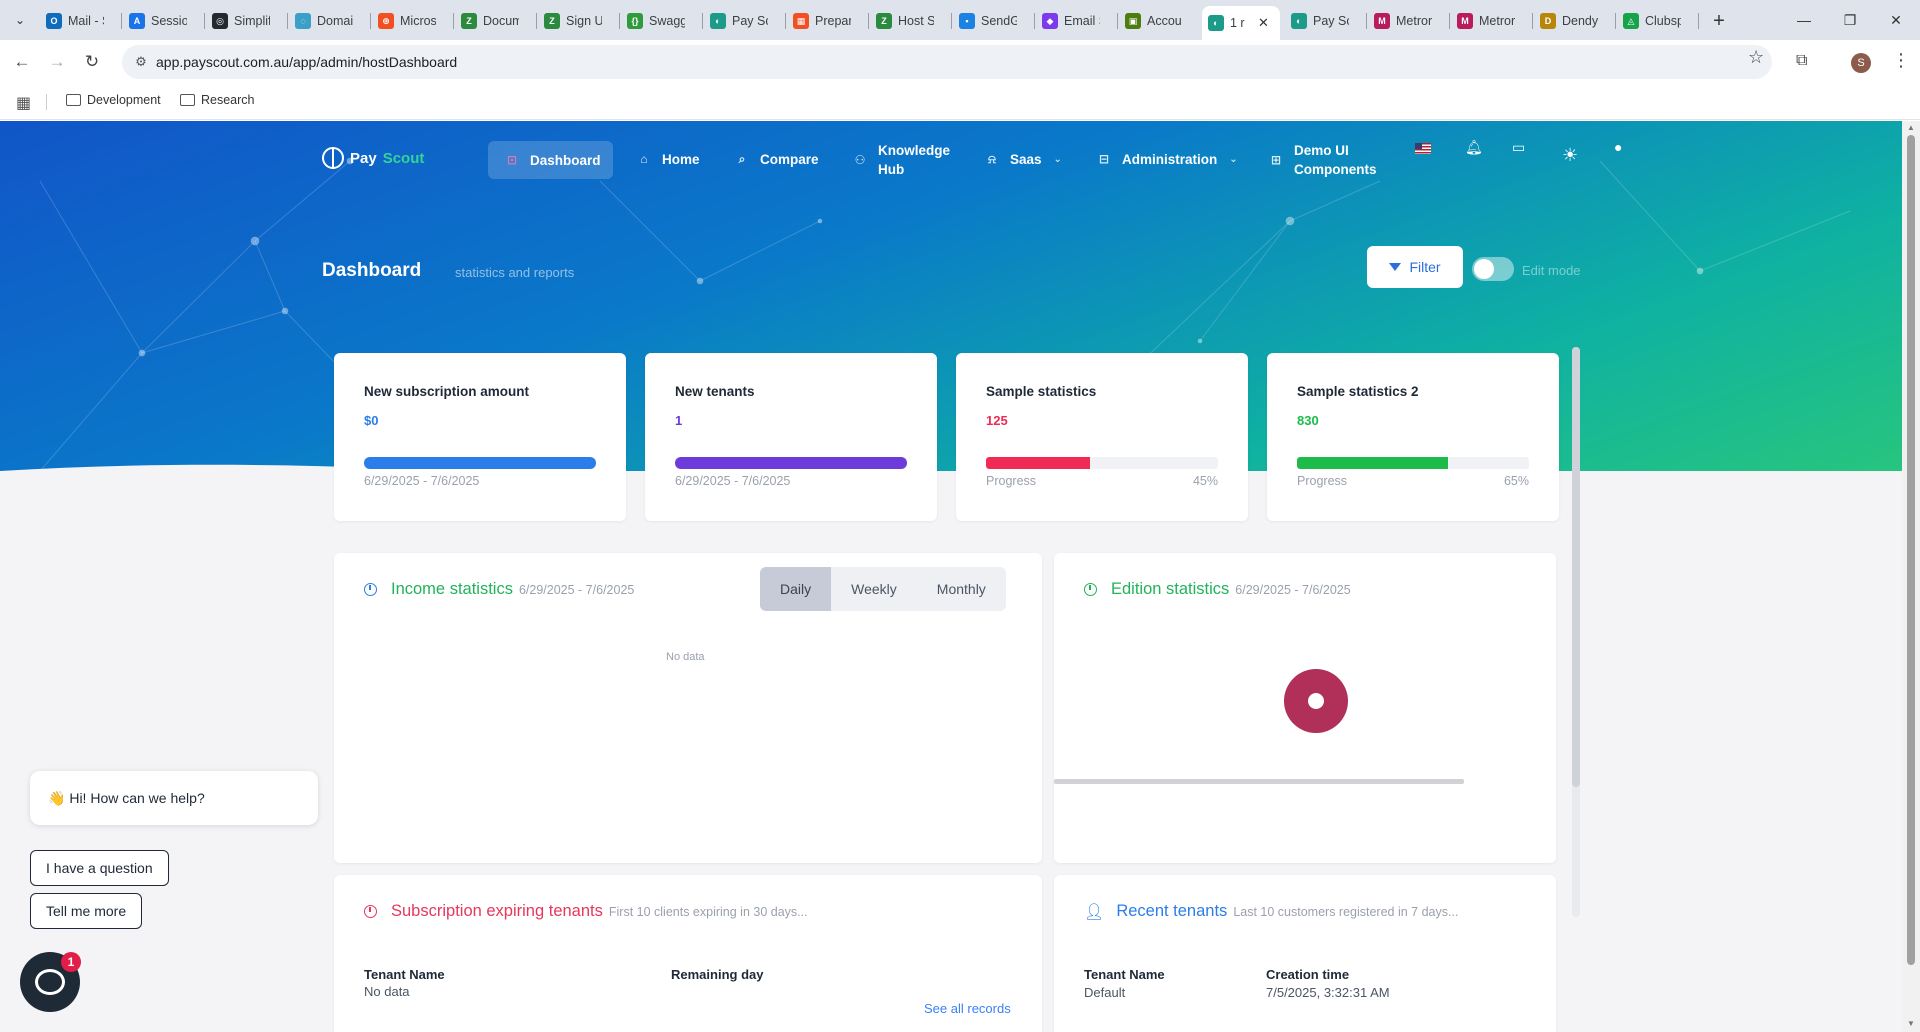  What do you see at coordinates (328, 21) in the screenshot?
I see `browser-tab: ◌ Domai` at bounding box center [328, 21].